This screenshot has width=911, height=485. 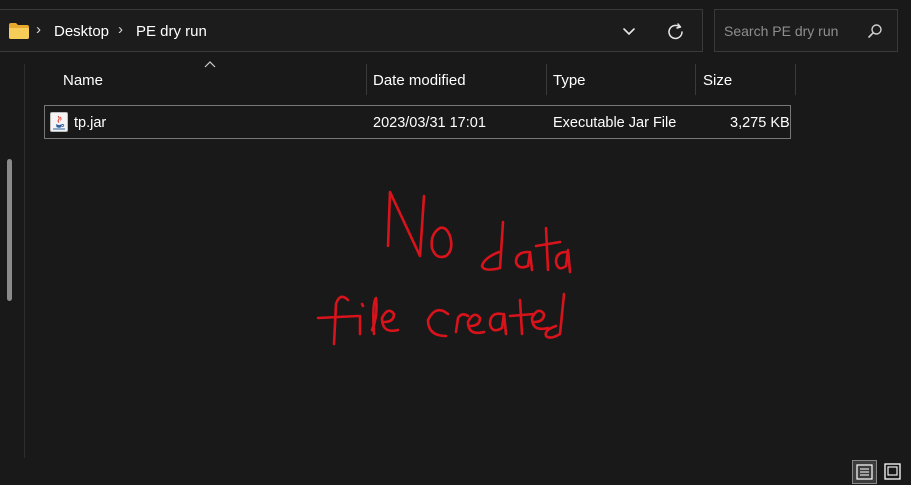 I want to click on large-icons-view-button, so click(x=892, y=472).